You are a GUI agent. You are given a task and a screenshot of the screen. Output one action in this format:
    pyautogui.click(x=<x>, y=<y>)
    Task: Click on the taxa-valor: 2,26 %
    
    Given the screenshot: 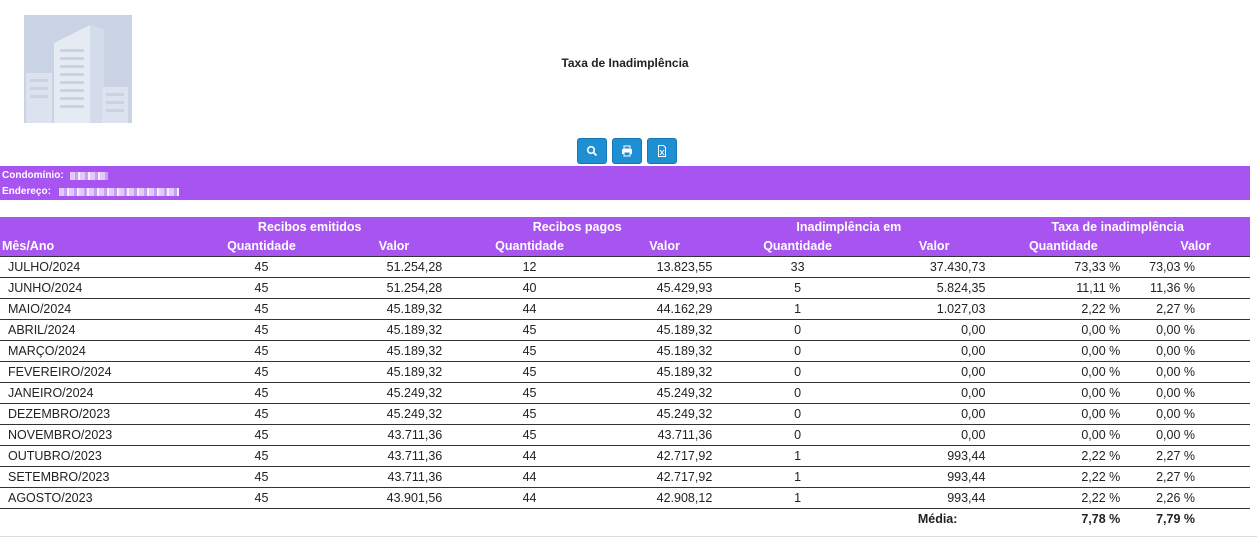 What is the action you would take?
    pyautogui.click(x=1195, y=498)
    